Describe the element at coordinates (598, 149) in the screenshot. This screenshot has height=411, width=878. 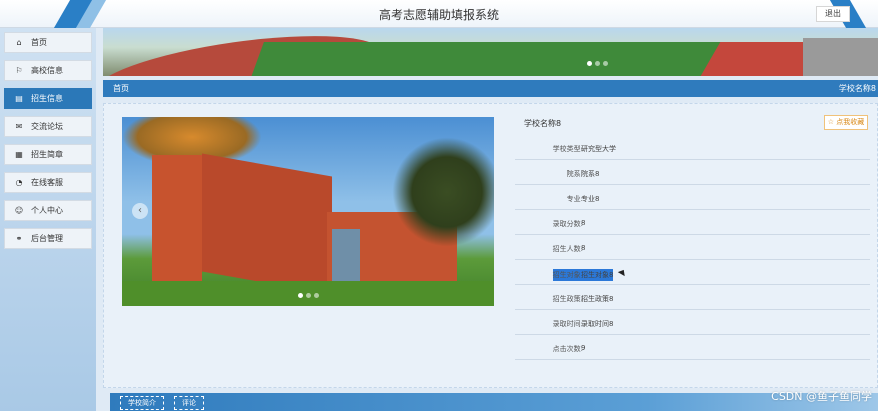
I see `field-value: 研究型大学` at that location.